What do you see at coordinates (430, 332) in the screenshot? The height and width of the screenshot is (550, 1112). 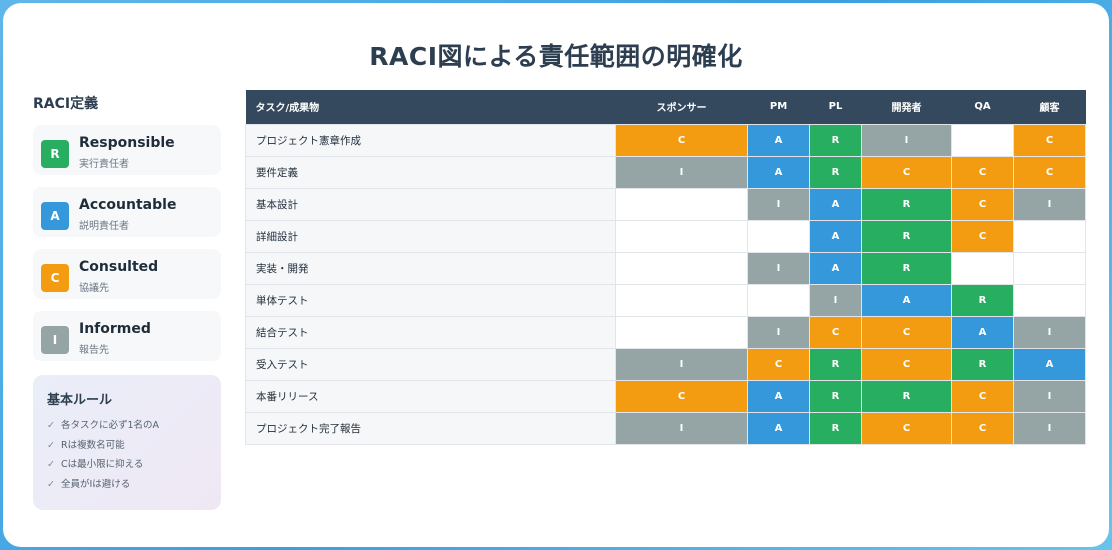 I see `task-cell: 結合テスト` at bounding box center [430, 332].